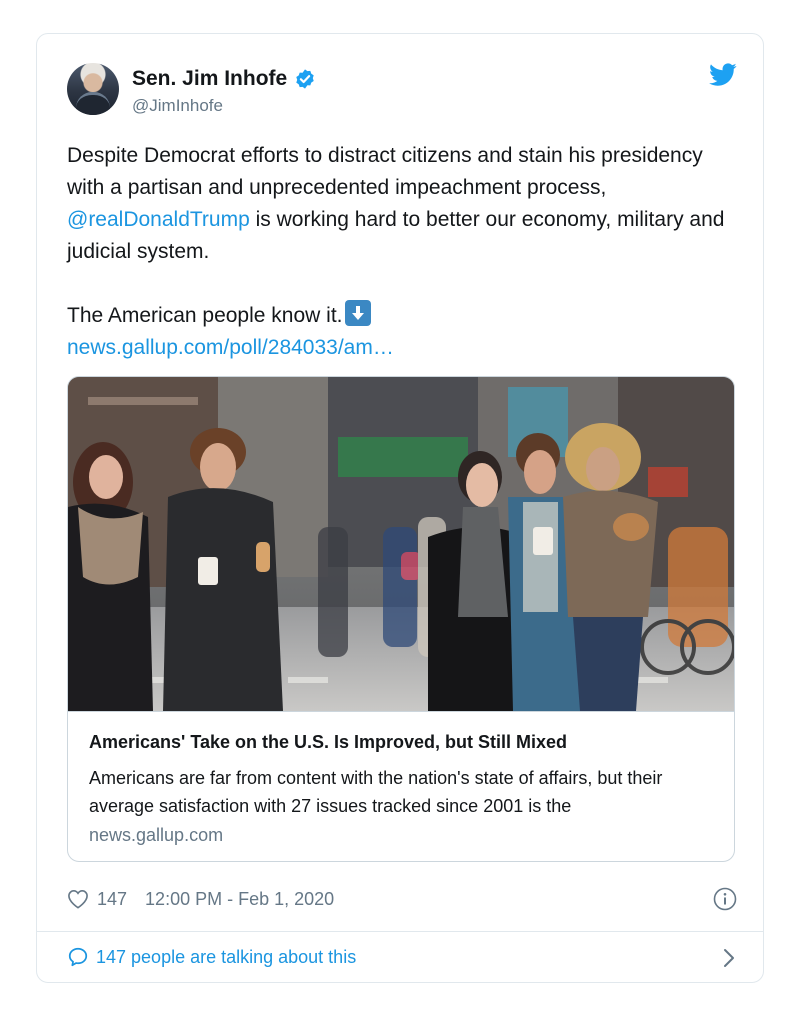  What do you see at coordinates (305, 79) in the screenshot?
I see `verified-icon` at bounding box center [305, 79].